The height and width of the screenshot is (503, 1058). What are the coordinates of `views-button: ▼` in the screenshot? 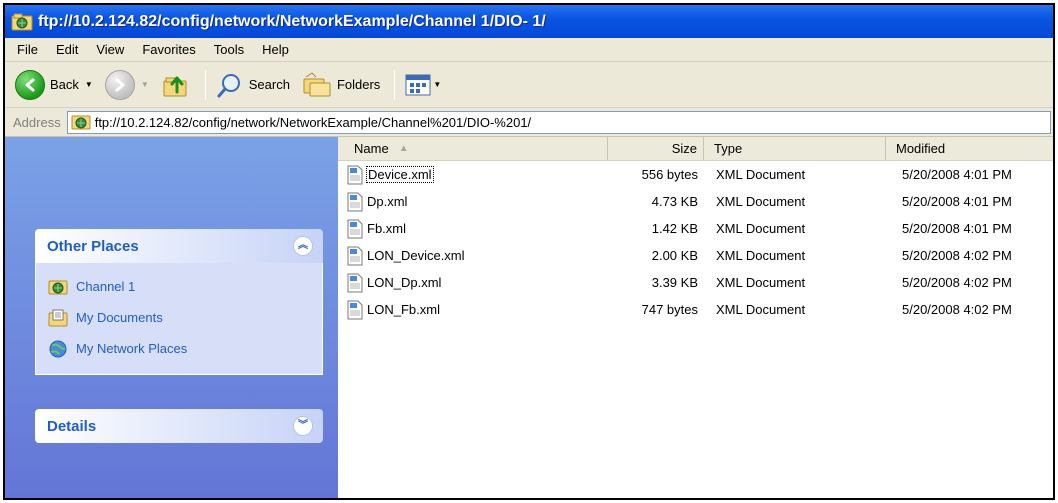 It's located at (423, 85).